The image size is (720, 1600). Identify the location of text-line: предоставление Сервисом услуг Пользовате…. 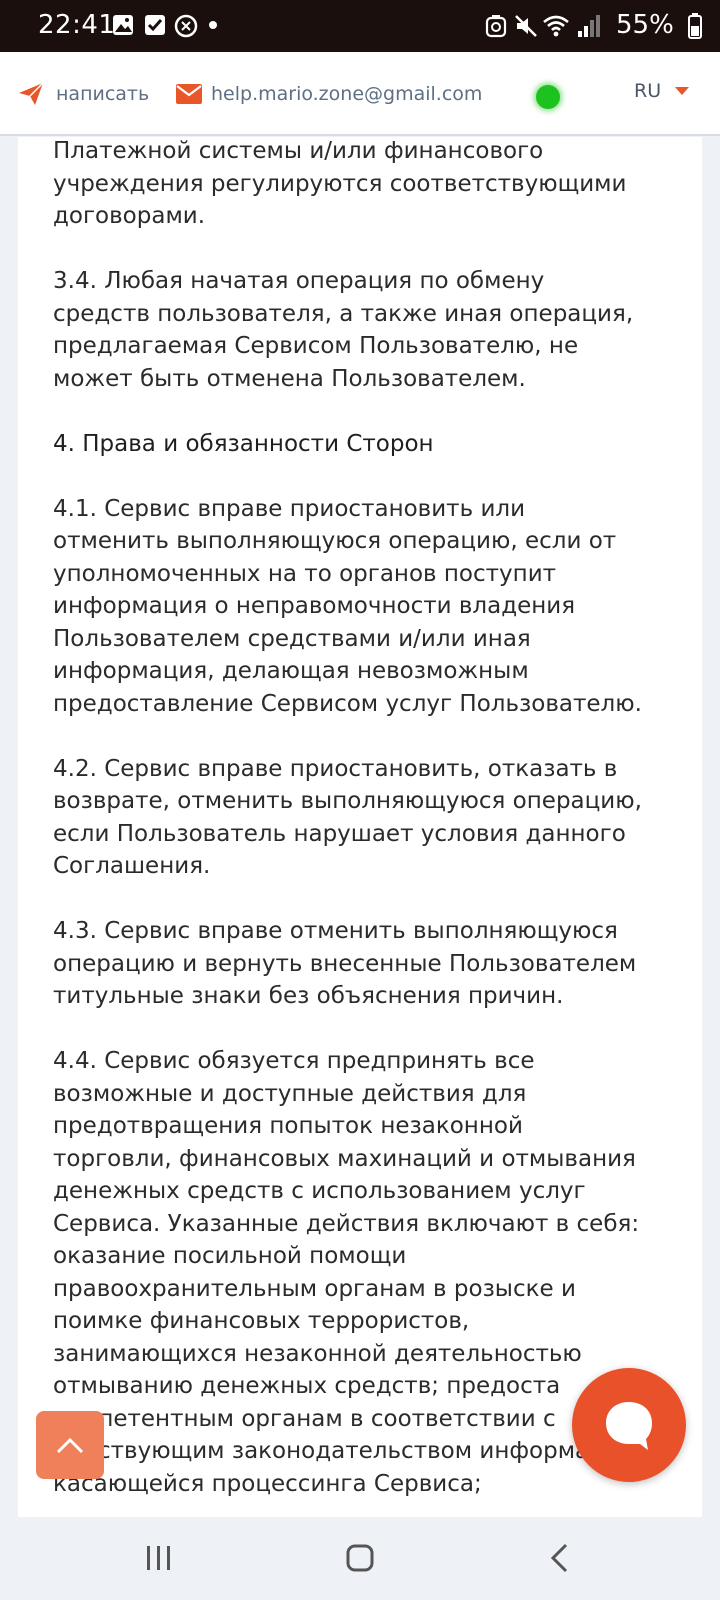
(347, 703).